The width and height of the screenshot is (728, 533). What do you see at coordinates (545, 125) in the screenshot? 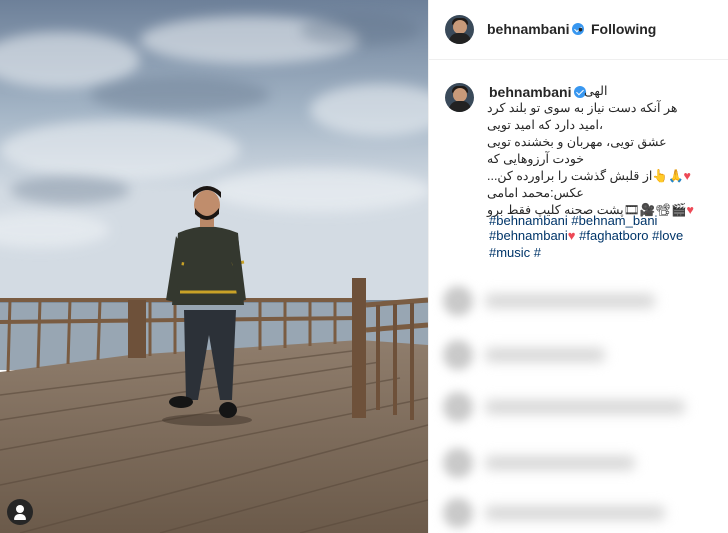
I see `caption-line-3: ،امید دارد که امید تویی` at bounding box center [545, 125].